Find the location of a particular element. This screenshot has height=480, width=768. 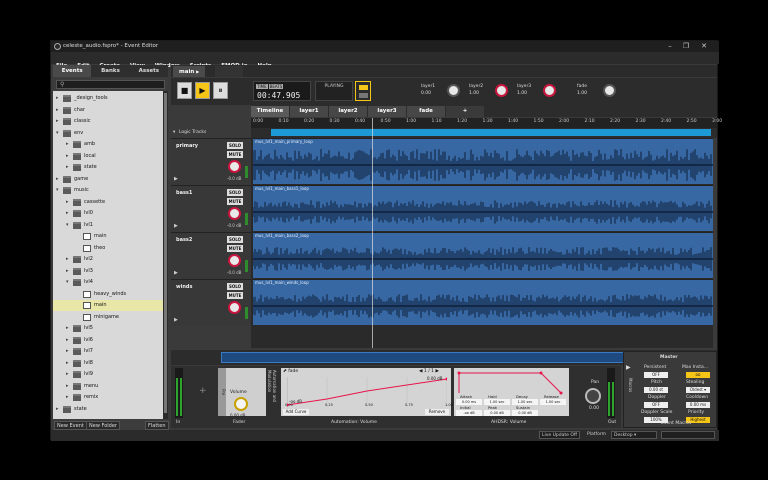

layer1-knob is located at coordinates (453, 90).